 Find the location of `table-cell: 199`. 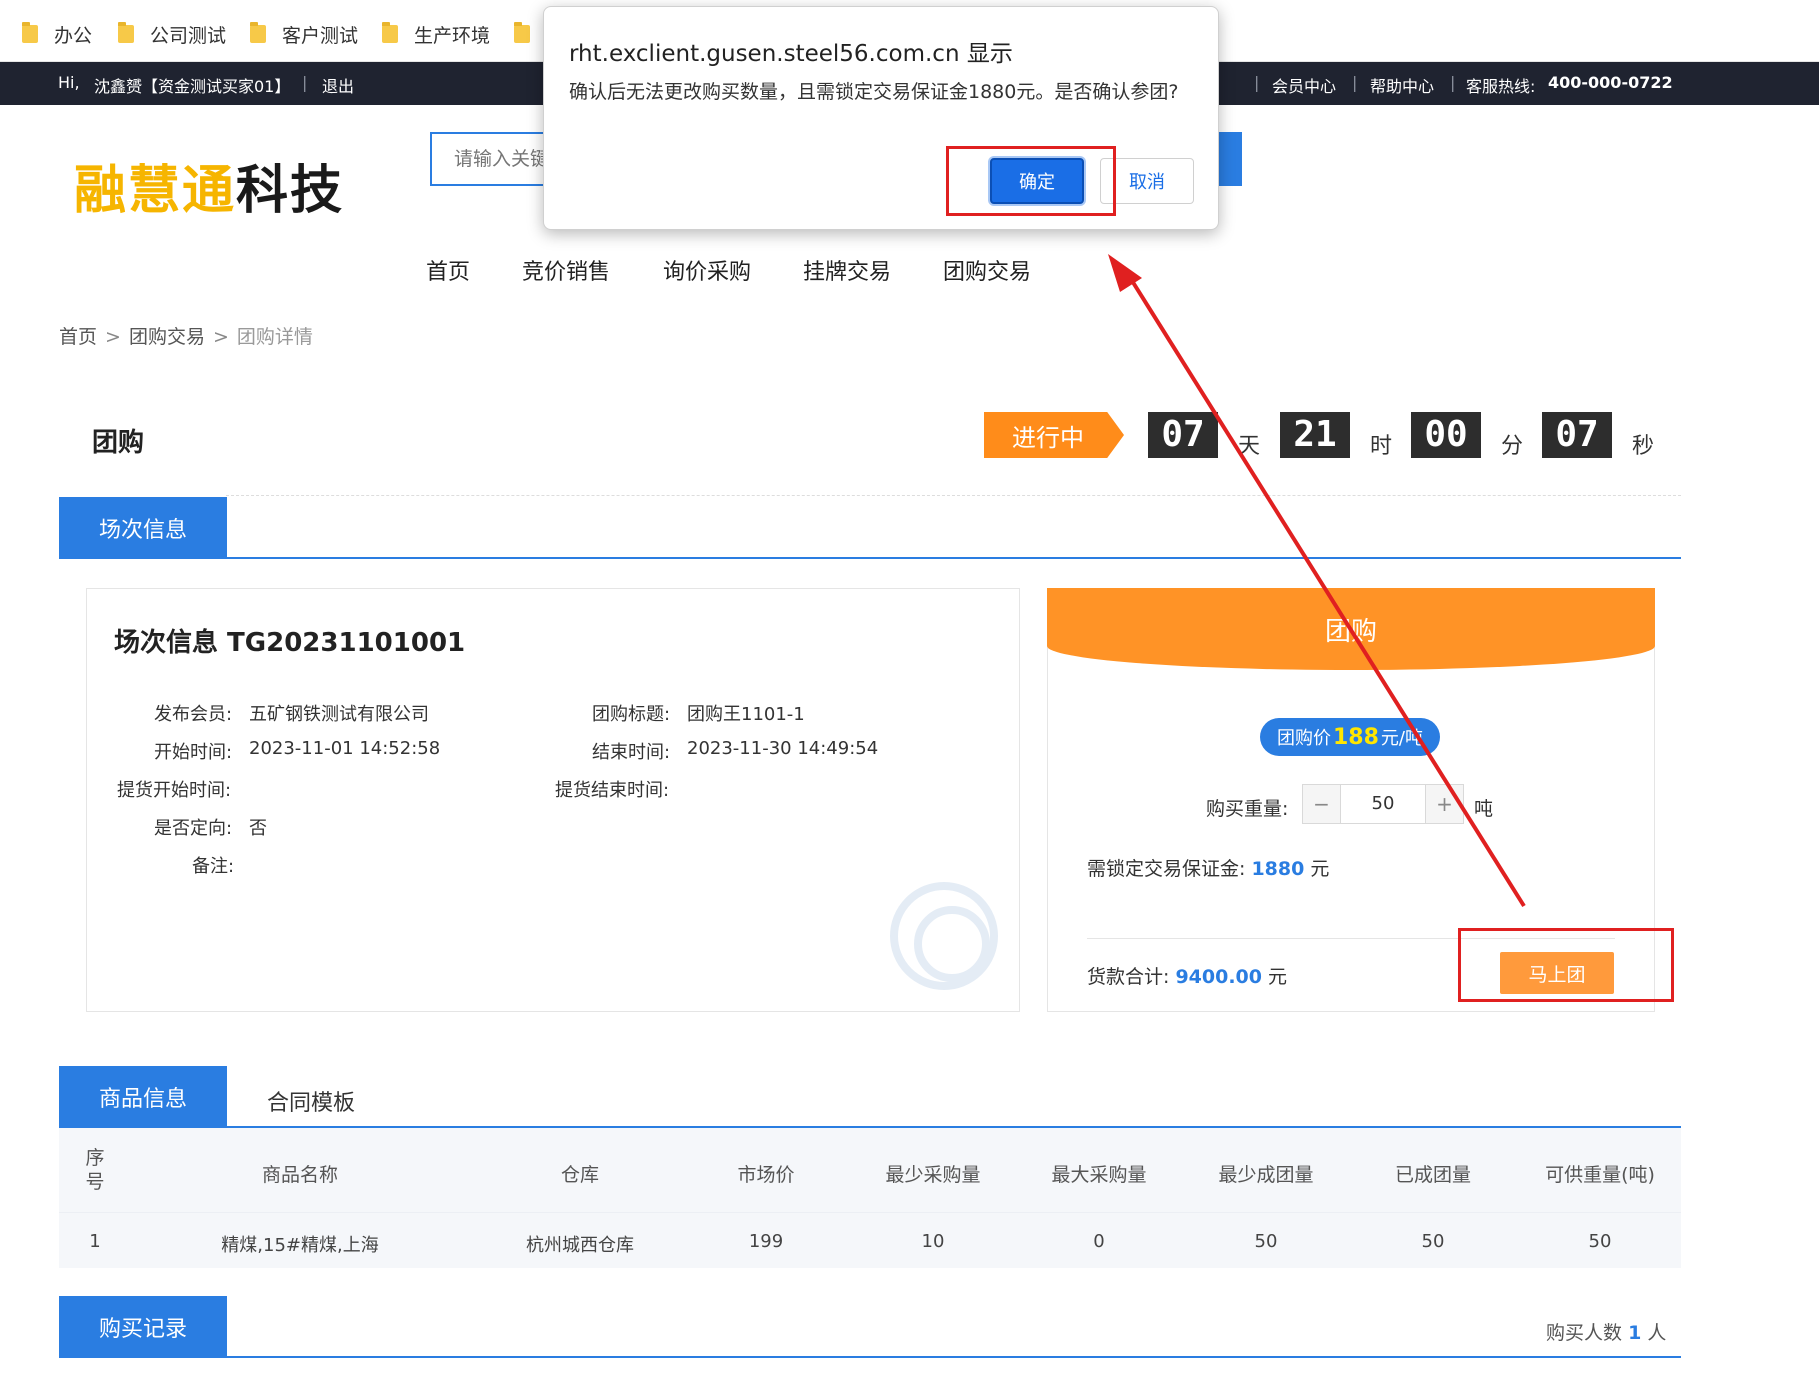

table-cell: 199 is located at coordinates (766, 1241).